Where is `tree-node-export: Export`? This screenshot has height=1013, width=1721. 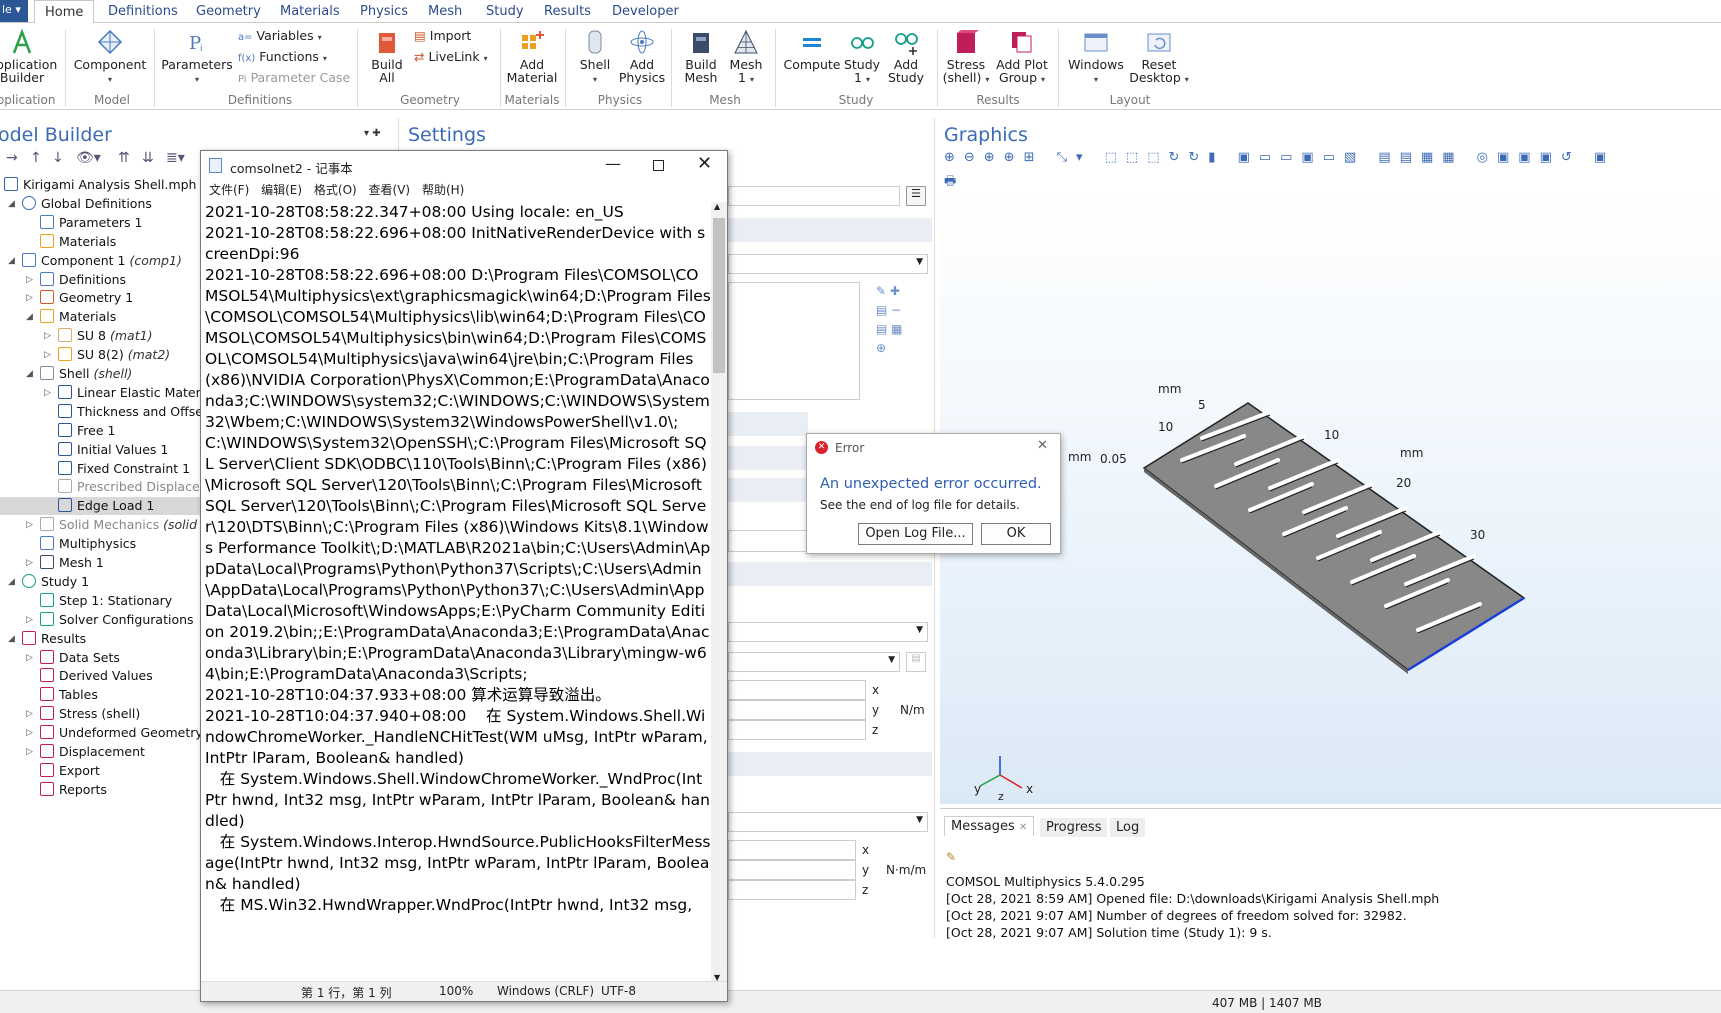 tree-node-export: Export is located at coordinates (70, 771).